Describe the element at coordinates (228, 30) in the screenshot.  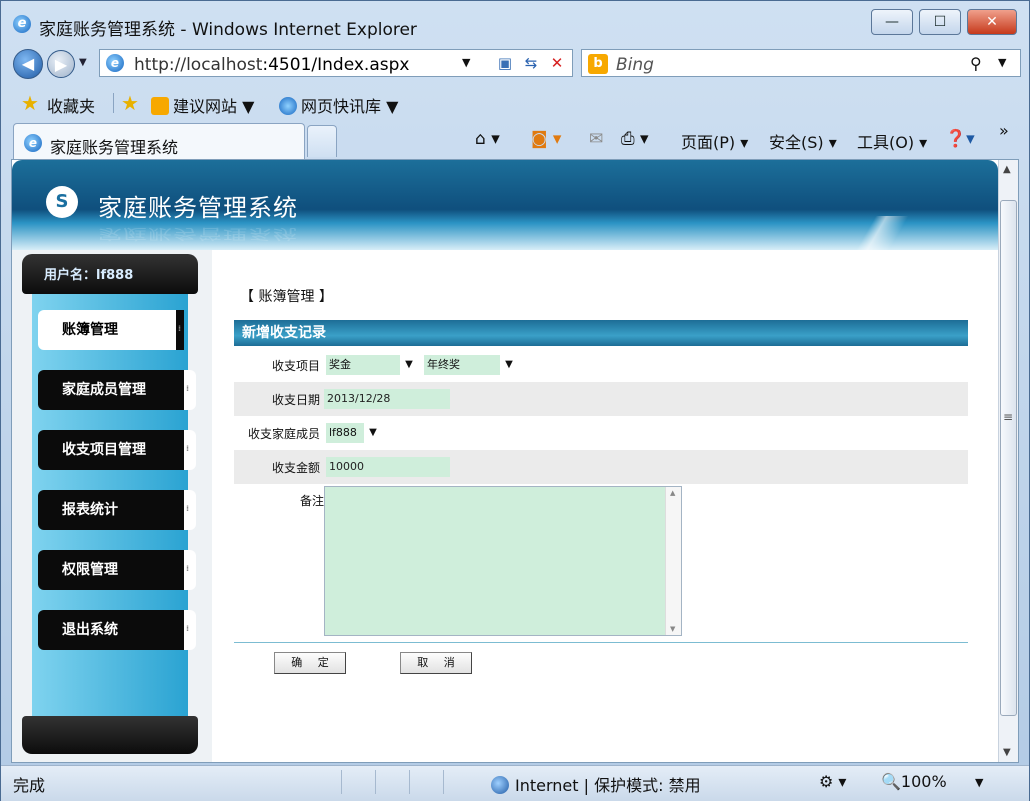
I see `window-title: 家庭账务管理系统 - Windows Internet Explorer` at that location.